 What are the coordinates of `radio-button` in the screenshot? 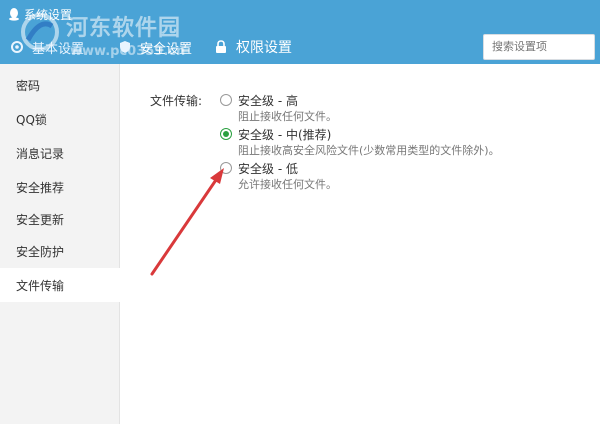 It's located at (226, 100).